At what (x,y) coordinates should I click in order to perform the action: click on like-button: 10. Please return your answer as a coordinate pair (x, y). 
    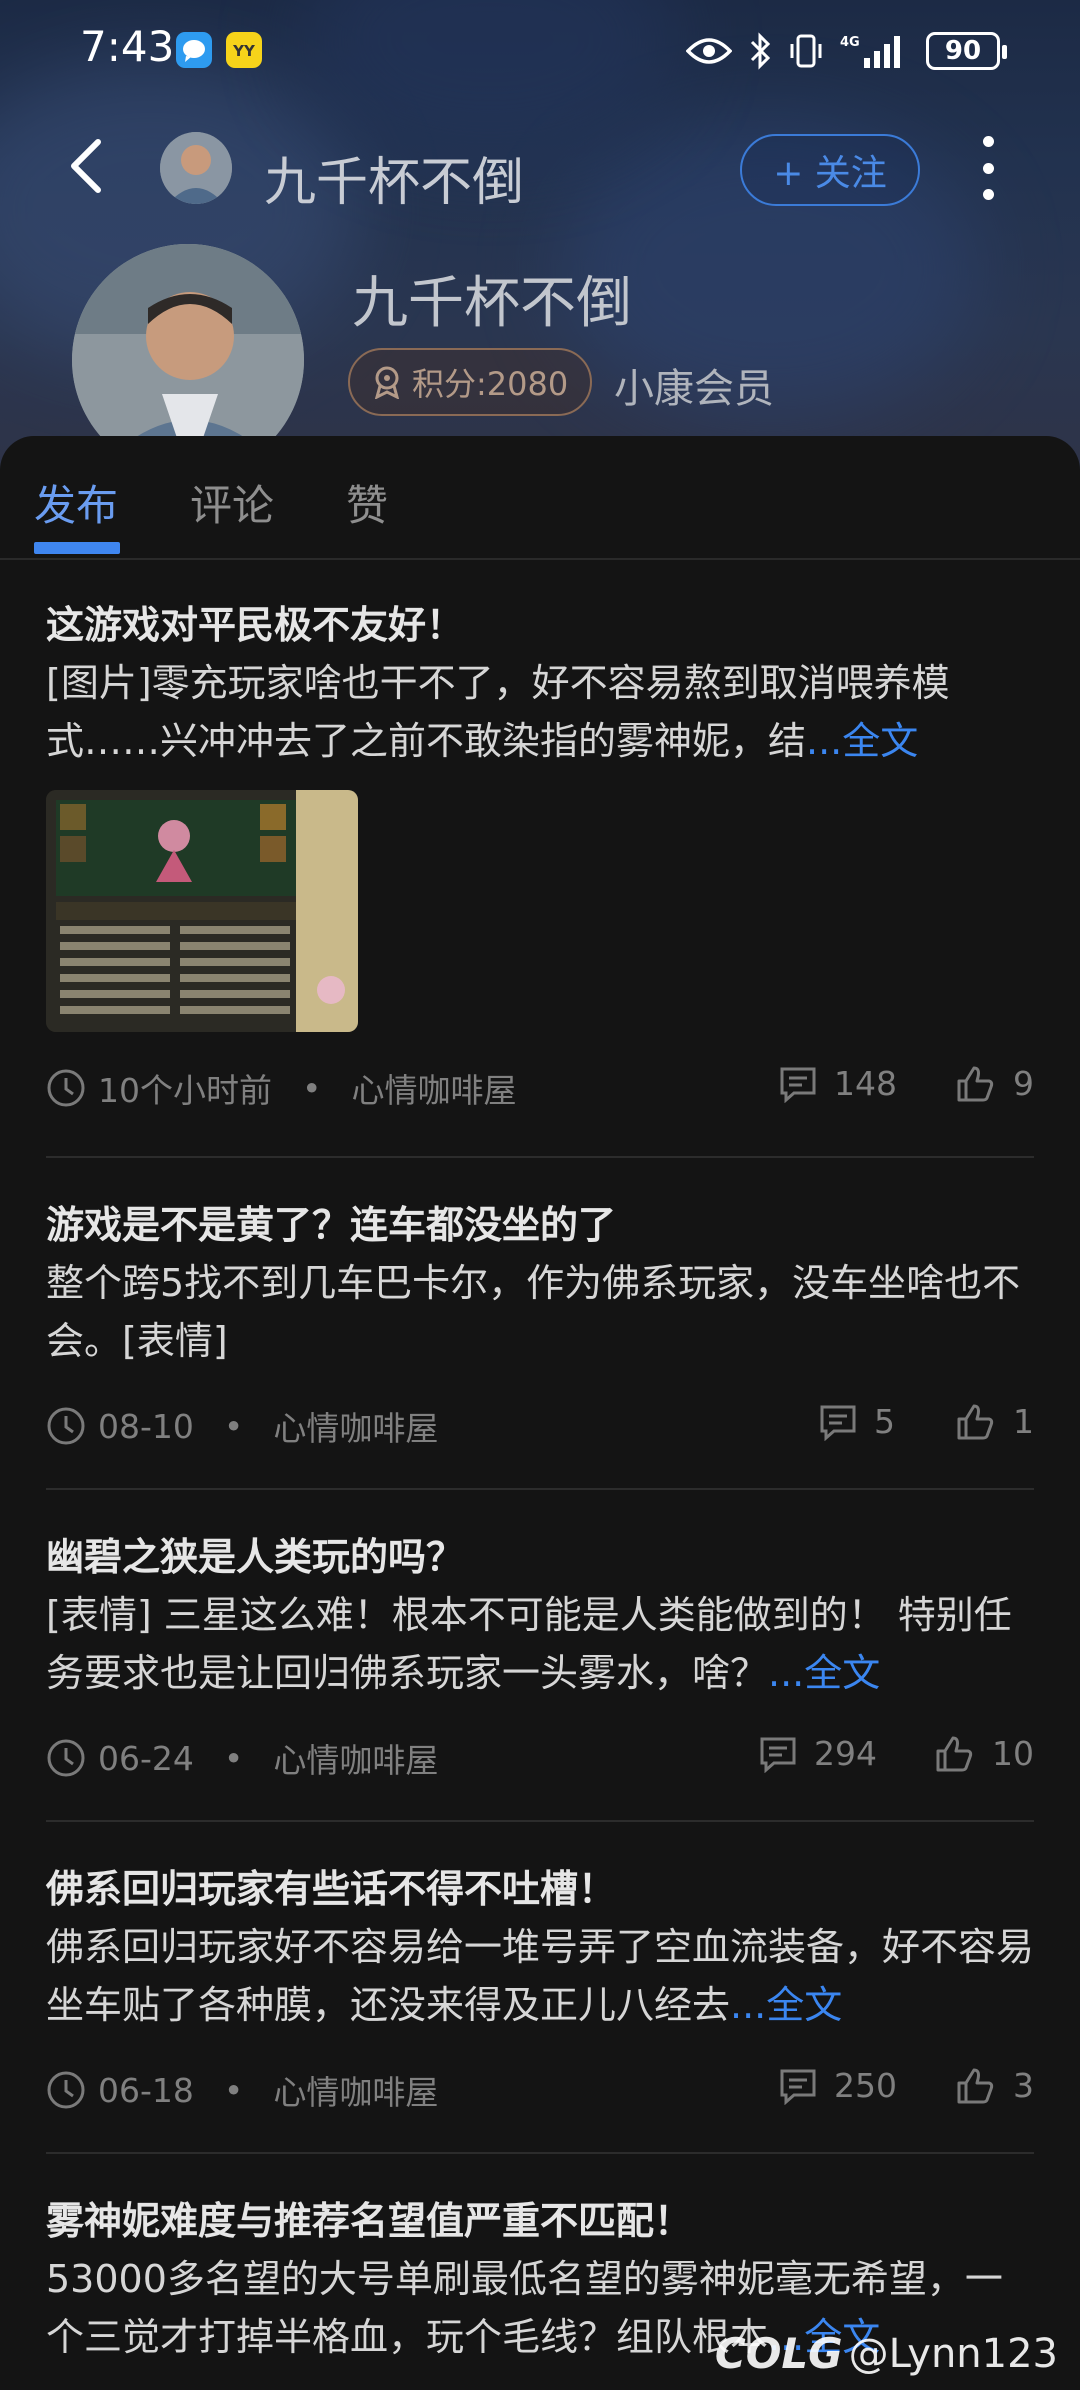
    Looking at the image, I should click on (984, 1753).